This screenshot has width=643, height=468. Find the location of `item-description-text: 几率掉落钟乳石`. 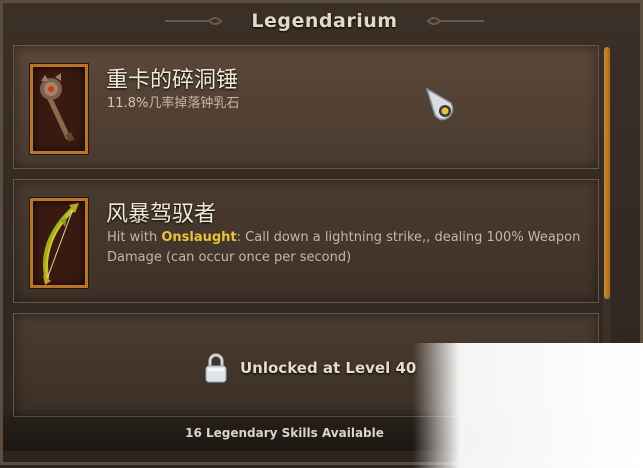

item-description-text: 几率掉落钟乳石 is located at coordinates (194, 103).